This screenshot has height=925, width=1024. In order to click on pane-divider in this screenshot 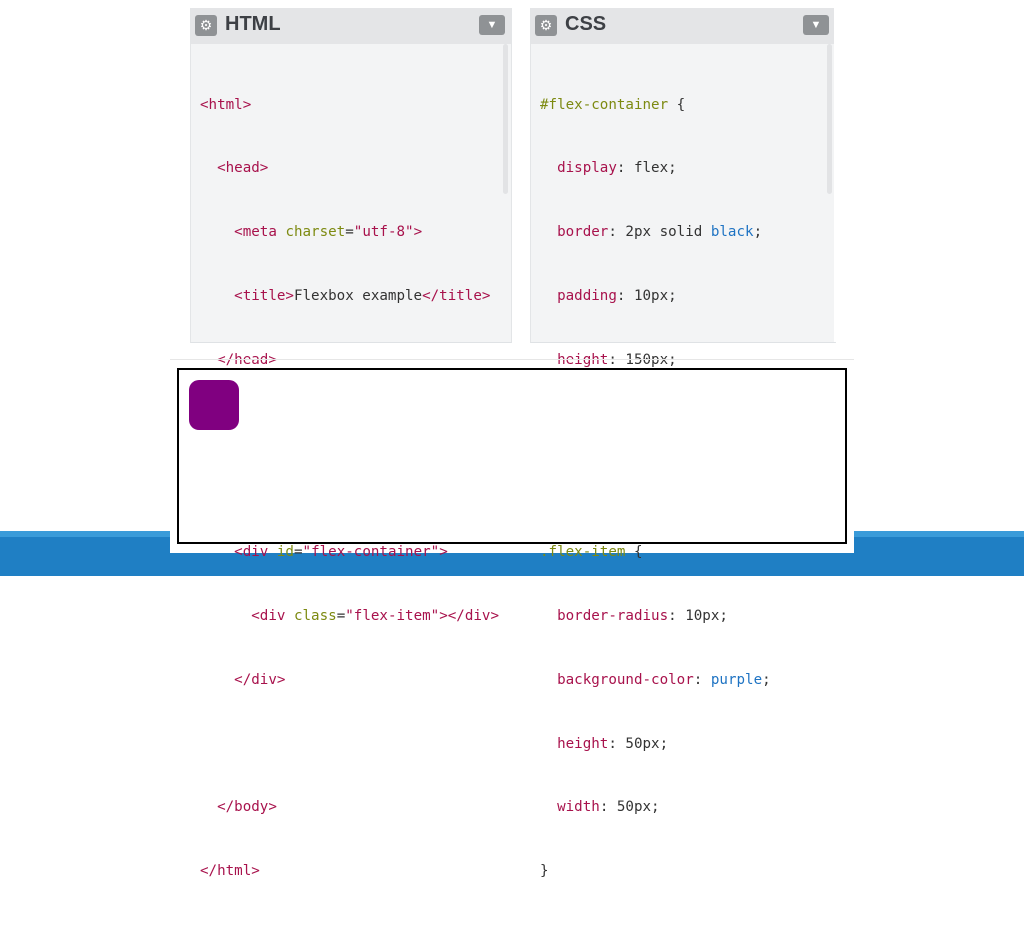, I will do `click(512, 359)`.